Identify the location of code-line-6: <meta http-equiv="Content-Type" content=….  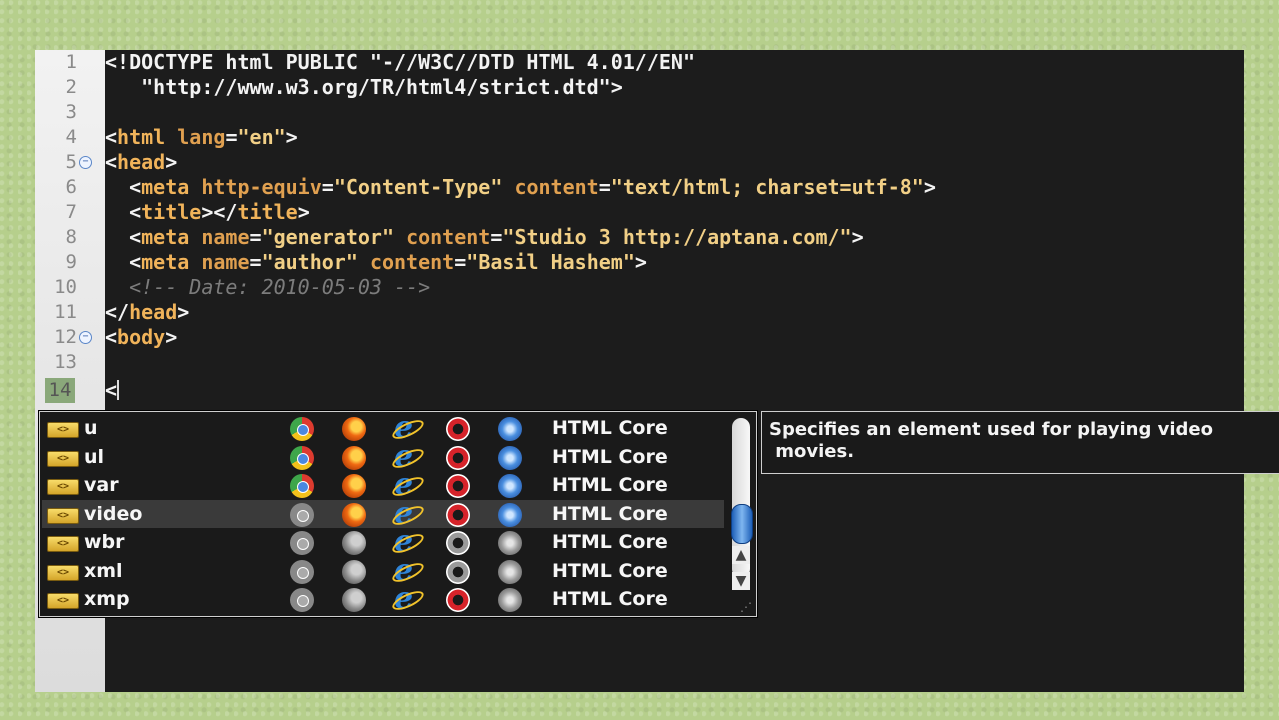
(520, 187).